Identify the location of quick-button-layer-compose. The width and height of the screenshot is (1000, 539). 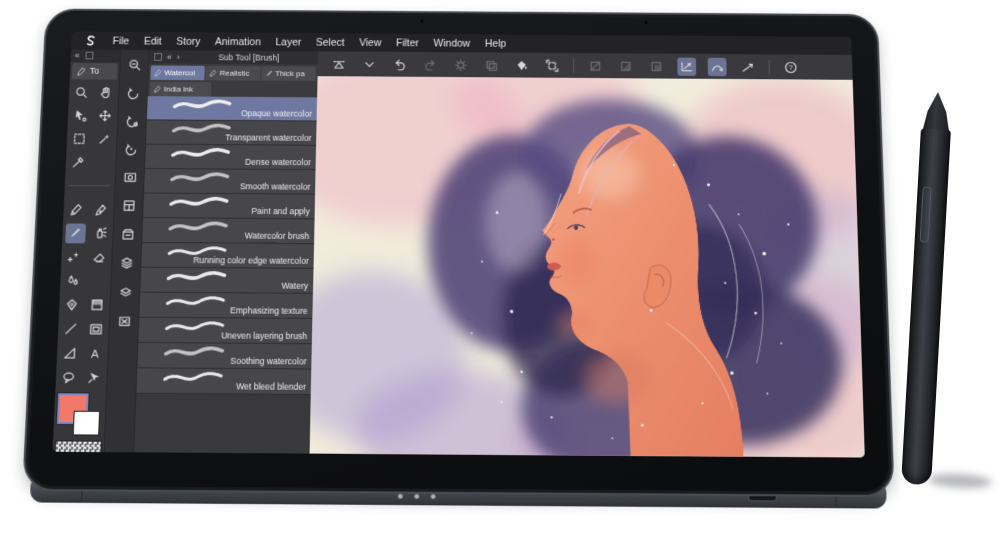
(125, 291).